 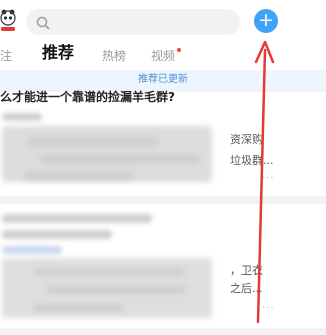 What do you see at coordinates (32, 250) in the screenshot?
I see `blurred-tag` at bounding box center [32, 250].